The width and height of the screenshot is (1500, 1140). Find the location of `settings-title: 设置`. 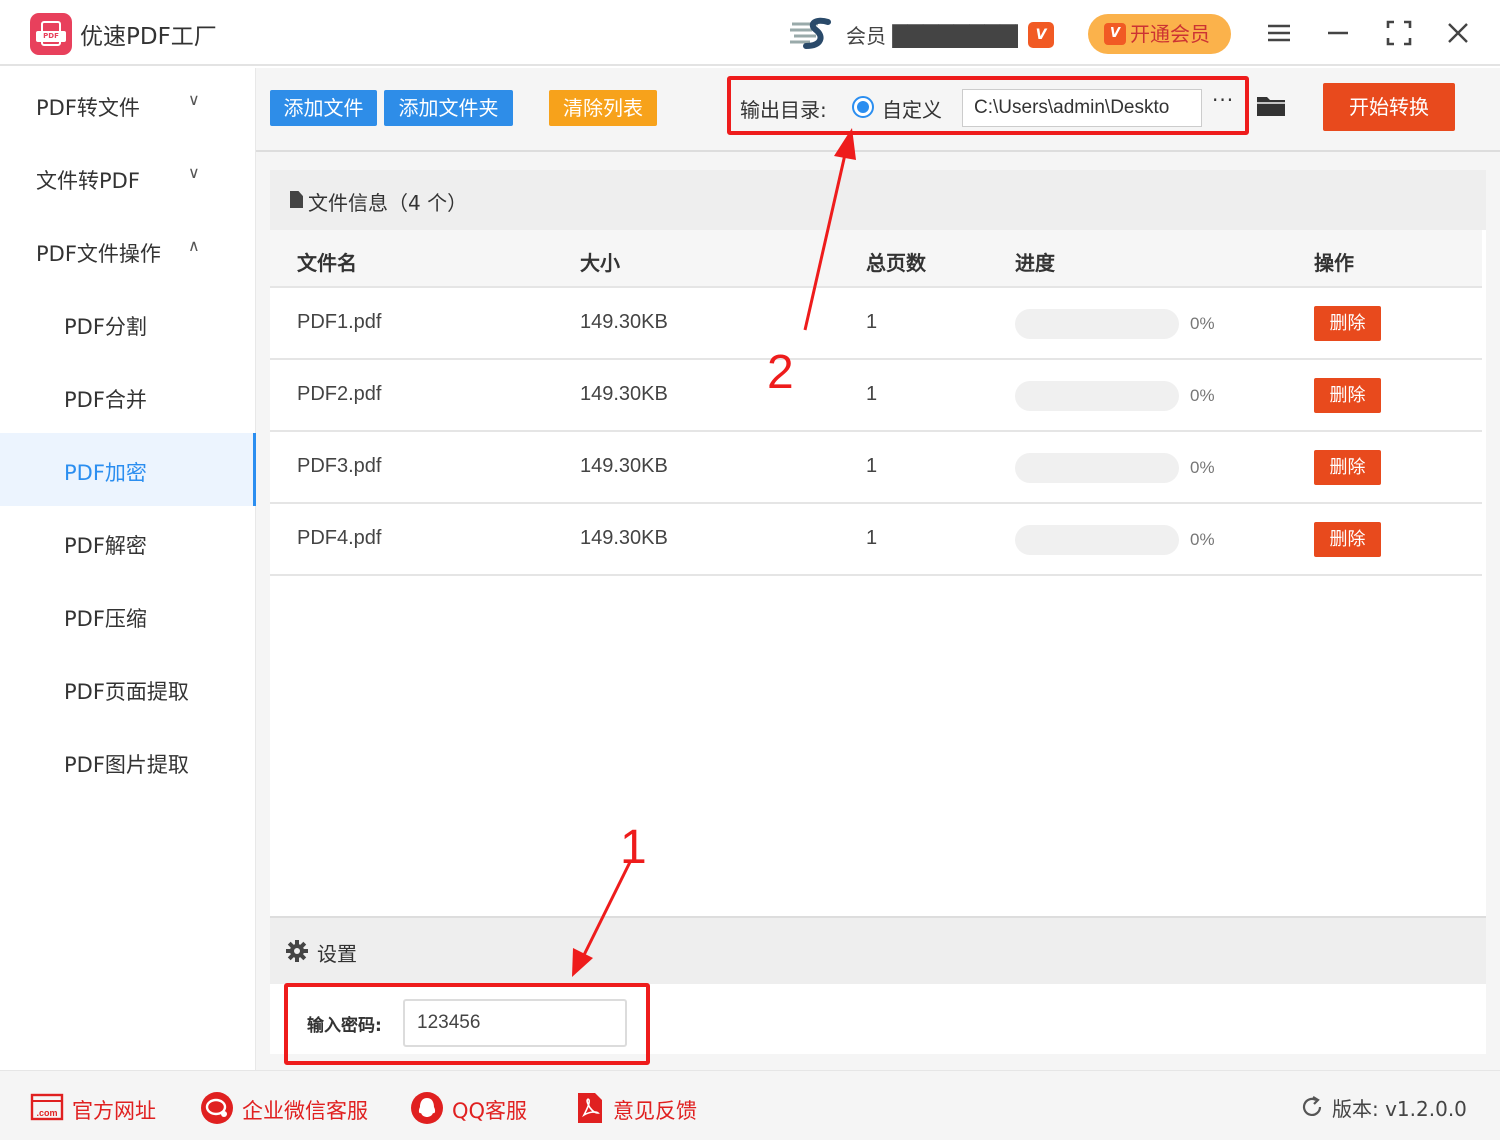

settings-title: 设置 is located at coordinates (337, 954).